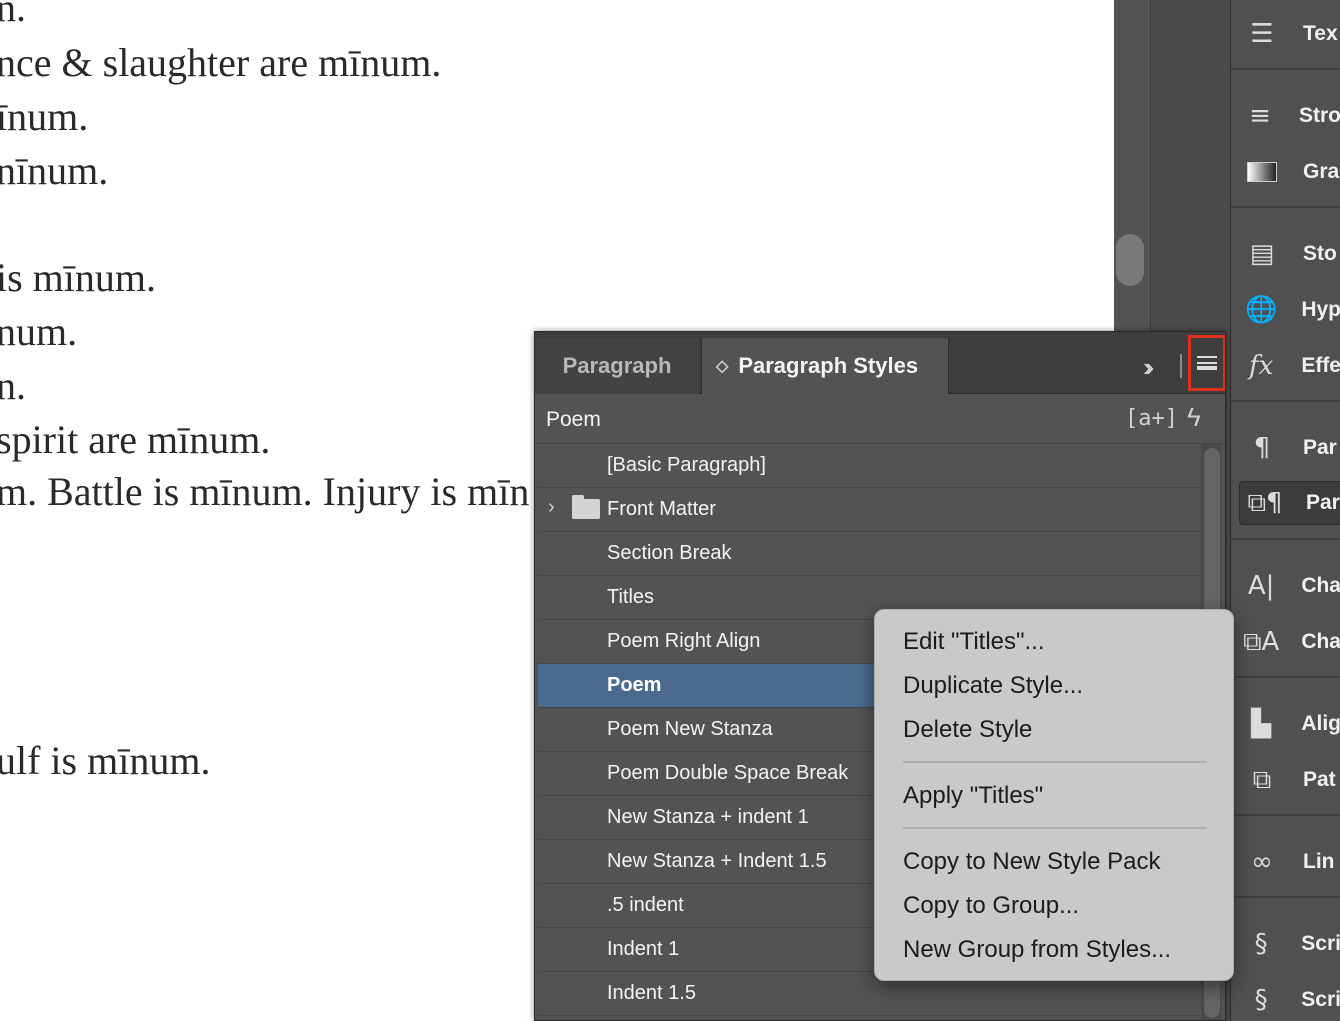 The height and width of the screenshot is (1021, 1340). I want to click on align-icon: ▙, so click(1261, 724).